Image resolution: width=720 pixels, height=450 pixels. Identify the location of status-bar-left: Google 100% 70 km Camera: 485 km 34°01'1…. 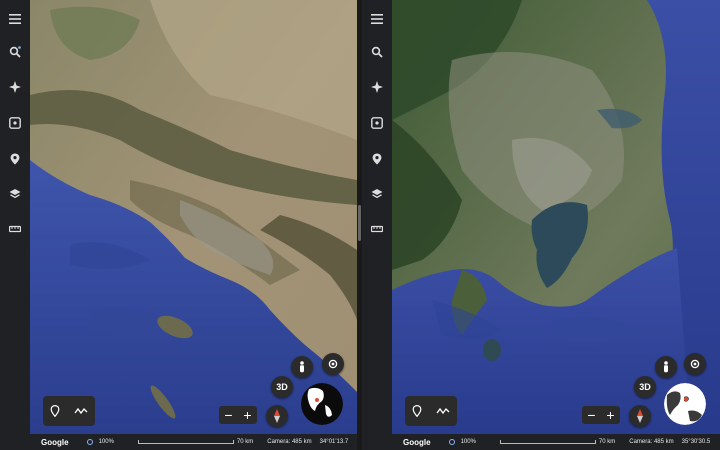
(193, 442).